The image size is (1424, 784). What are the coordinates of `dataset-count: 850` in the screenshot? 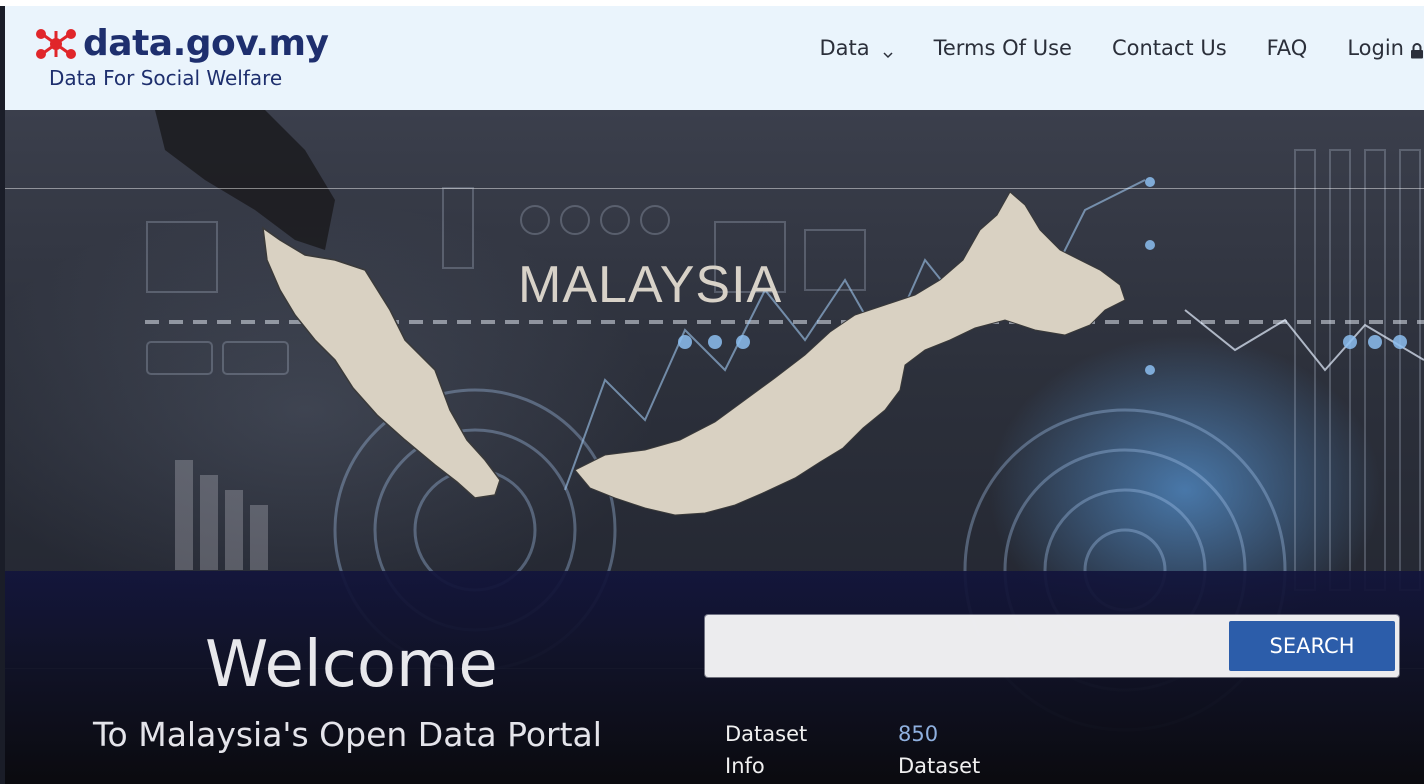 It's located at (939, 734).